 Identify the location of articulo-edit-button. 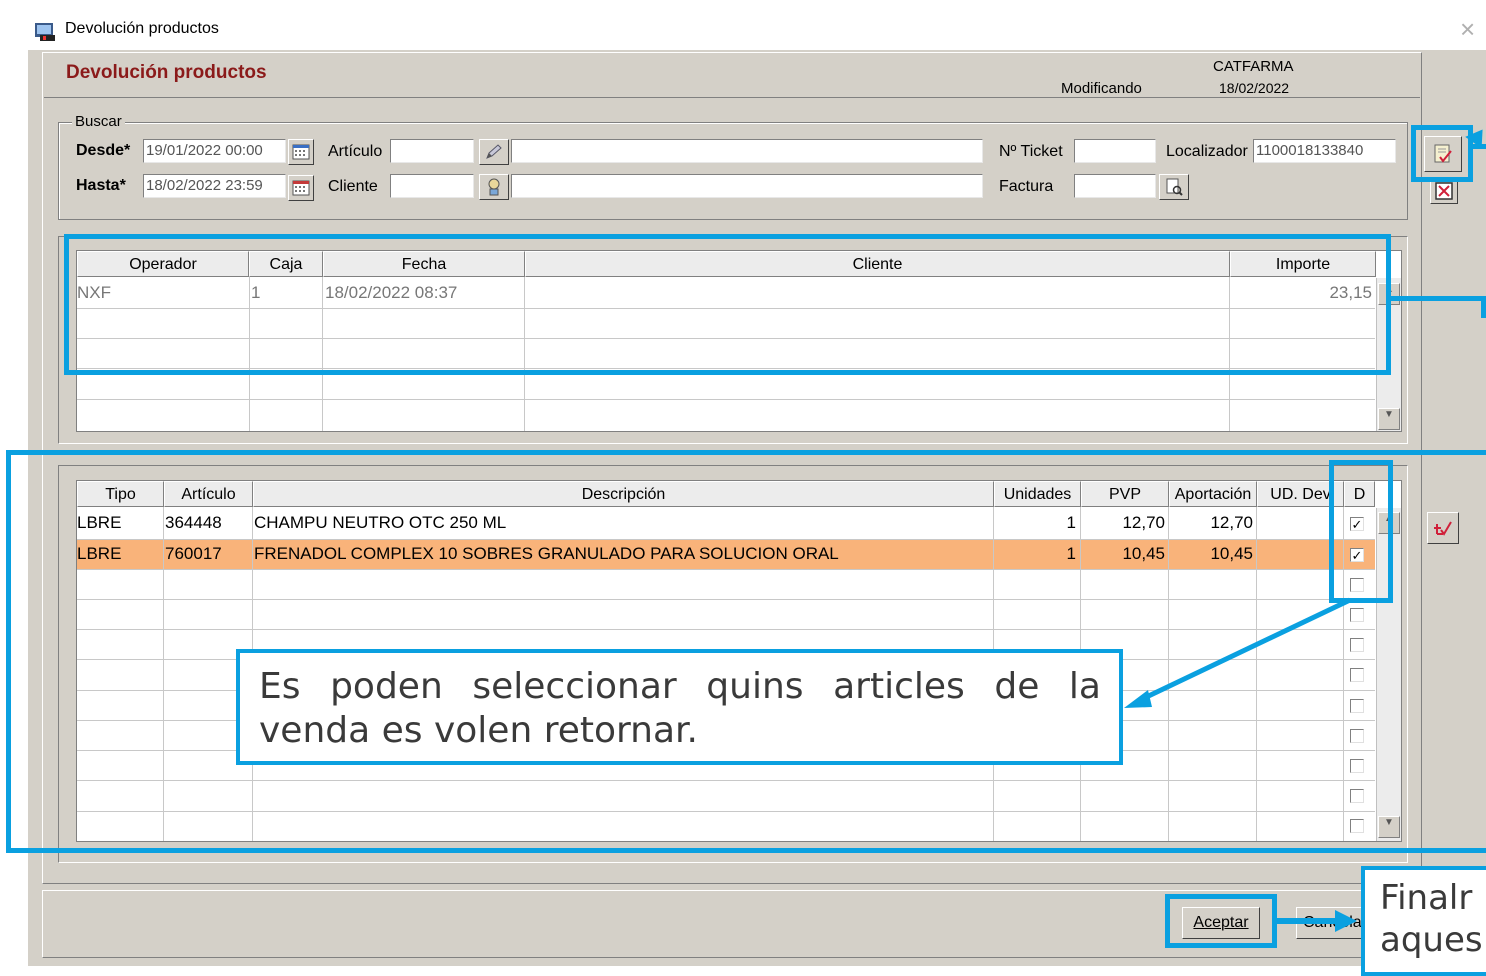
(494, 152).